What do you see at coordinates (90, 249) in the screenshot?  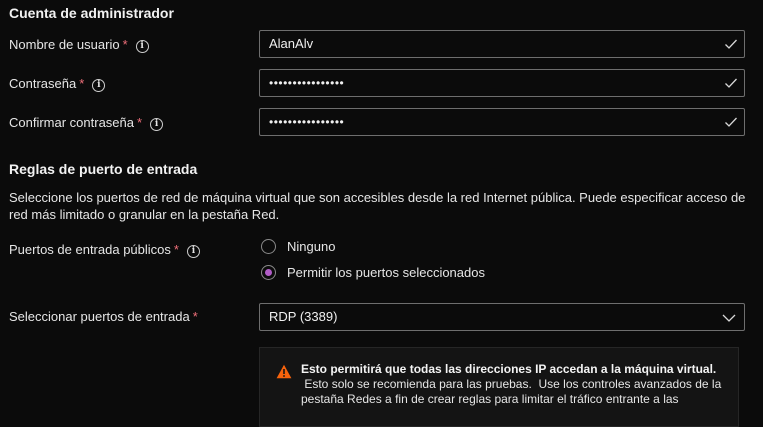 I see `public-ports-label: Puertos de entrada públicos` at bounding box center [90, 249].